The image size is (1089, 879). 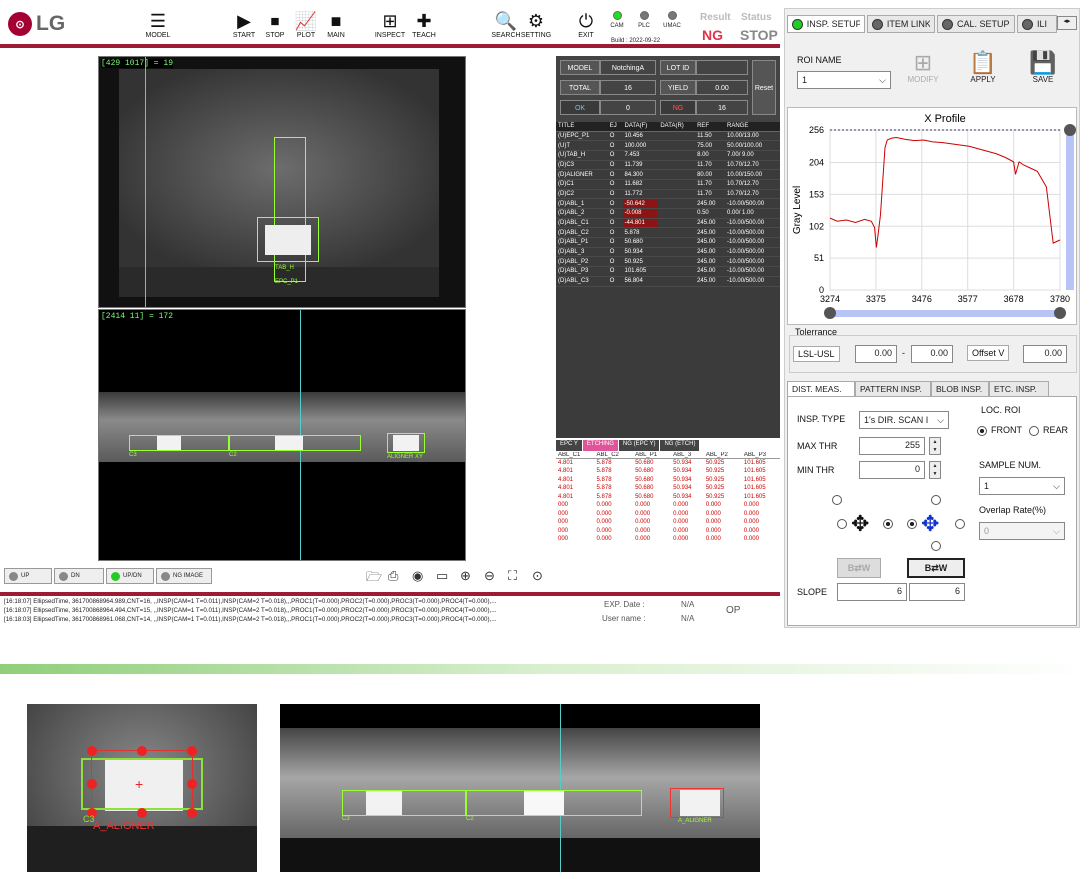 What do you see at coordinates (982, 431) in the screenshot?
I see `front-radio` at bounding box center [982, 431].